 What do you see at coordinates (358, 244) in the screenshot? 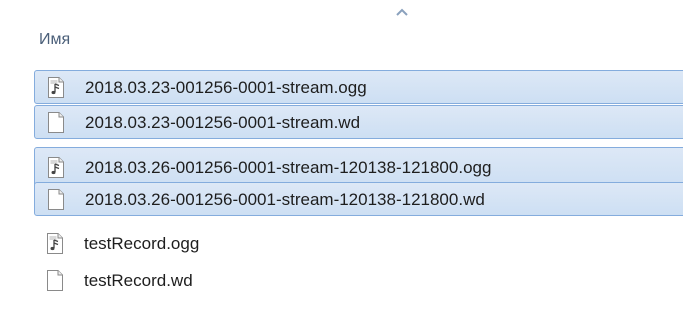
I see `file-row: testRecord.ogg` at bounding box center [358, 244].